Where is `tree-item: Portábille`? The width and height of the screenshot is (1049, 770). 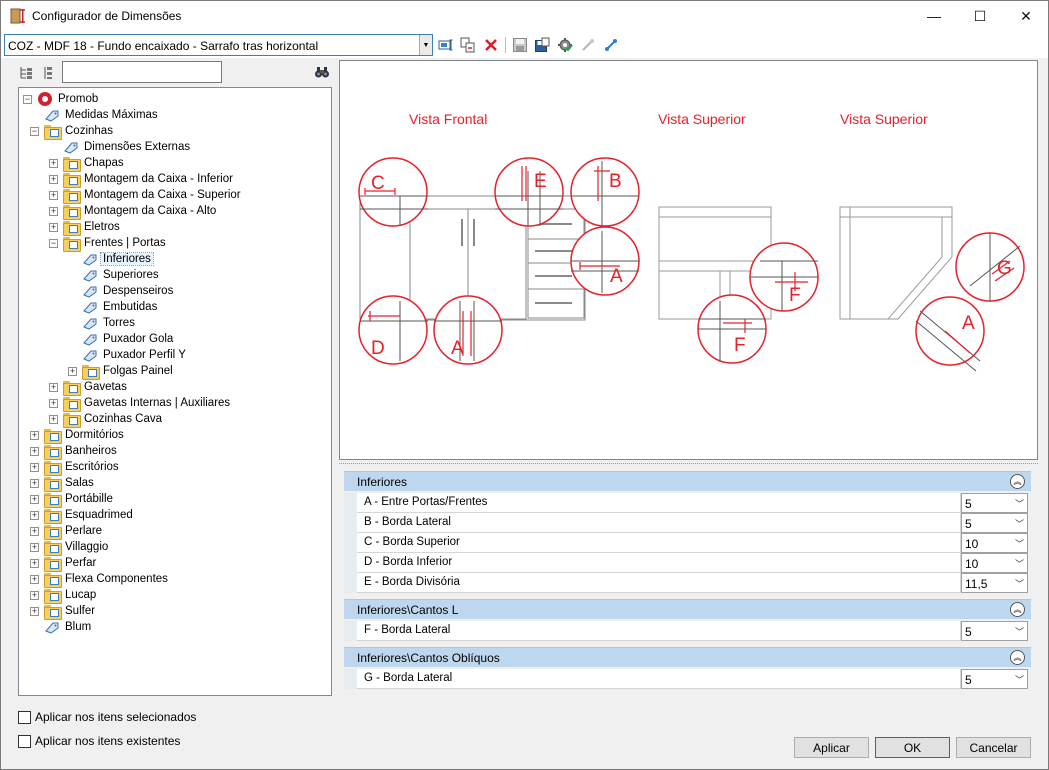
tree-item: Portábille is located at coordinates (79, 499).